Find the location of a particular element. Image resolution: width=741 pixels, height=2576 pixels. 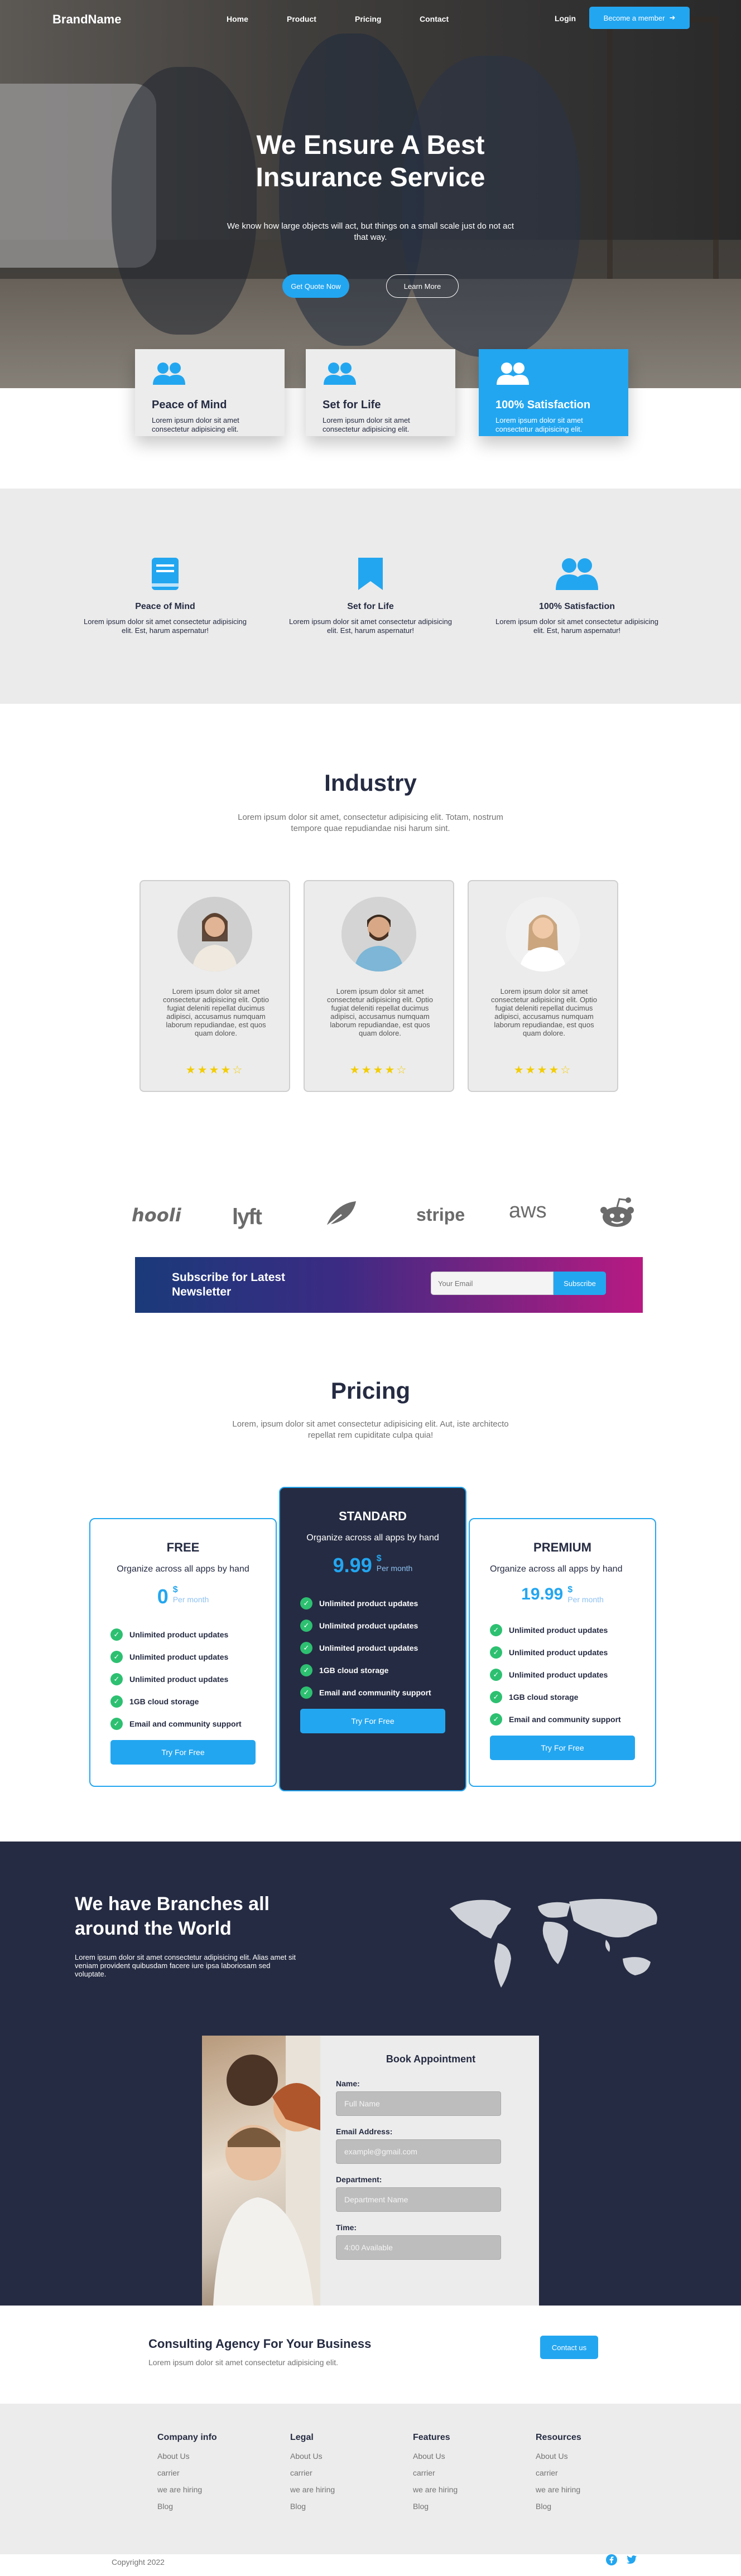

lyft-logo: lyft is located at coordinates (247, 1217).